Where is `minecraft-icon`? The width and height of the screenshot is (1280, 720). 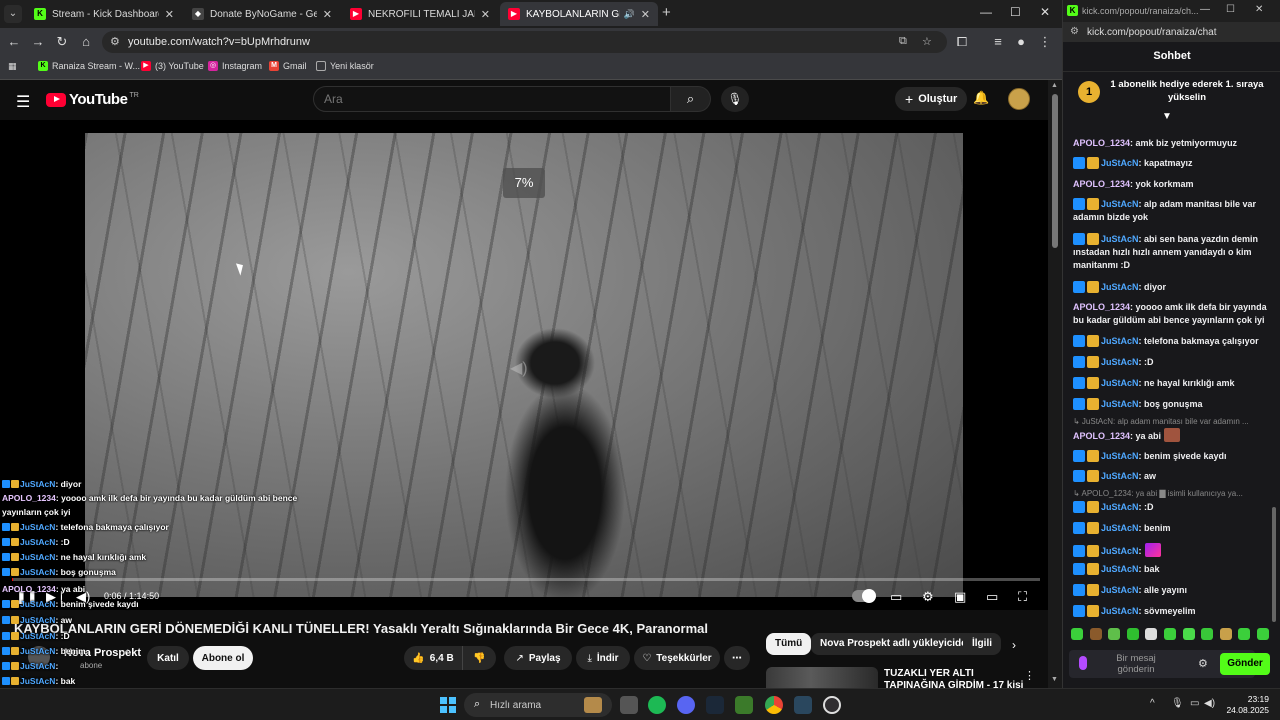 minecraft-icon is located at coordinates (744, 705).